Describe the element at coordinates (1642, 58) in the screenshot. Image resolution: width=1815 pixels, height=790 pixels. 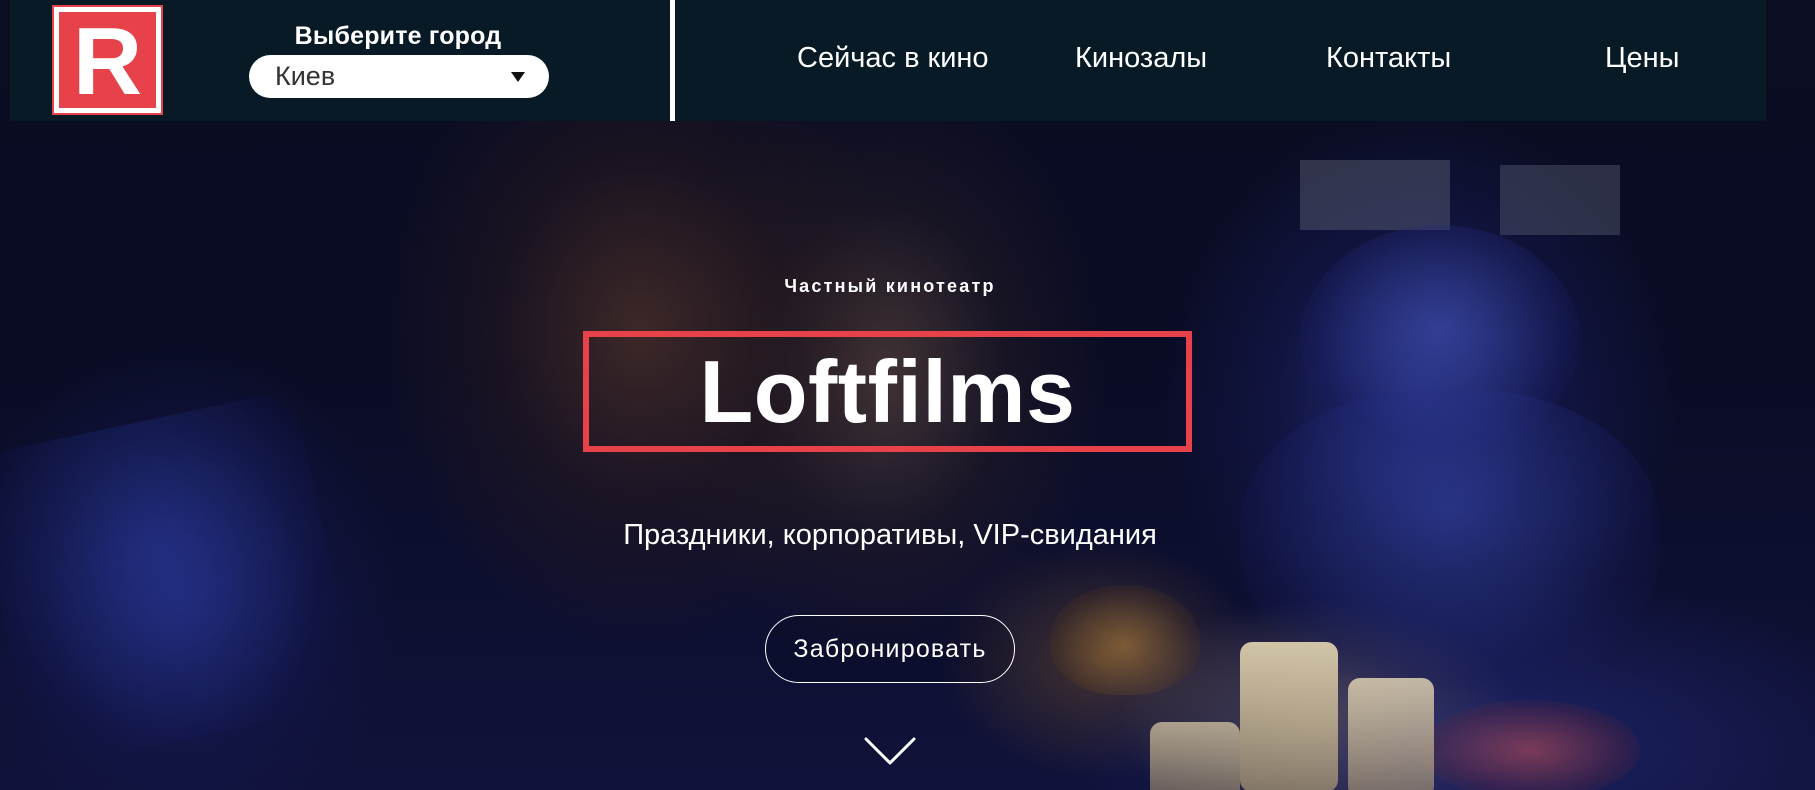
I see `nav-item-prices: Цены` at that location.